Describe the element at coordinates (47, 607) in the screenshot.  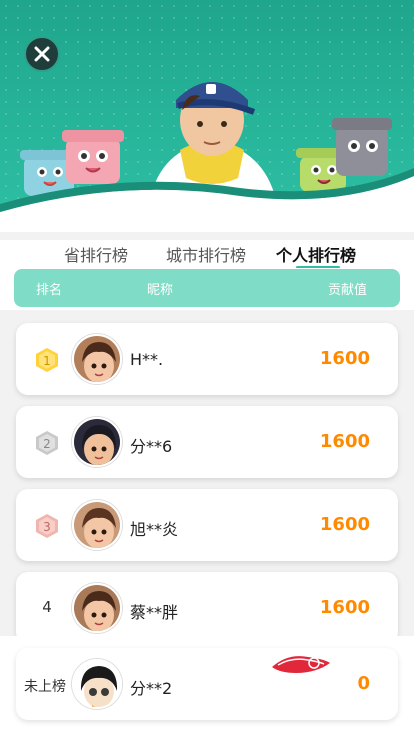
I see `rank-number: 4` at that location.